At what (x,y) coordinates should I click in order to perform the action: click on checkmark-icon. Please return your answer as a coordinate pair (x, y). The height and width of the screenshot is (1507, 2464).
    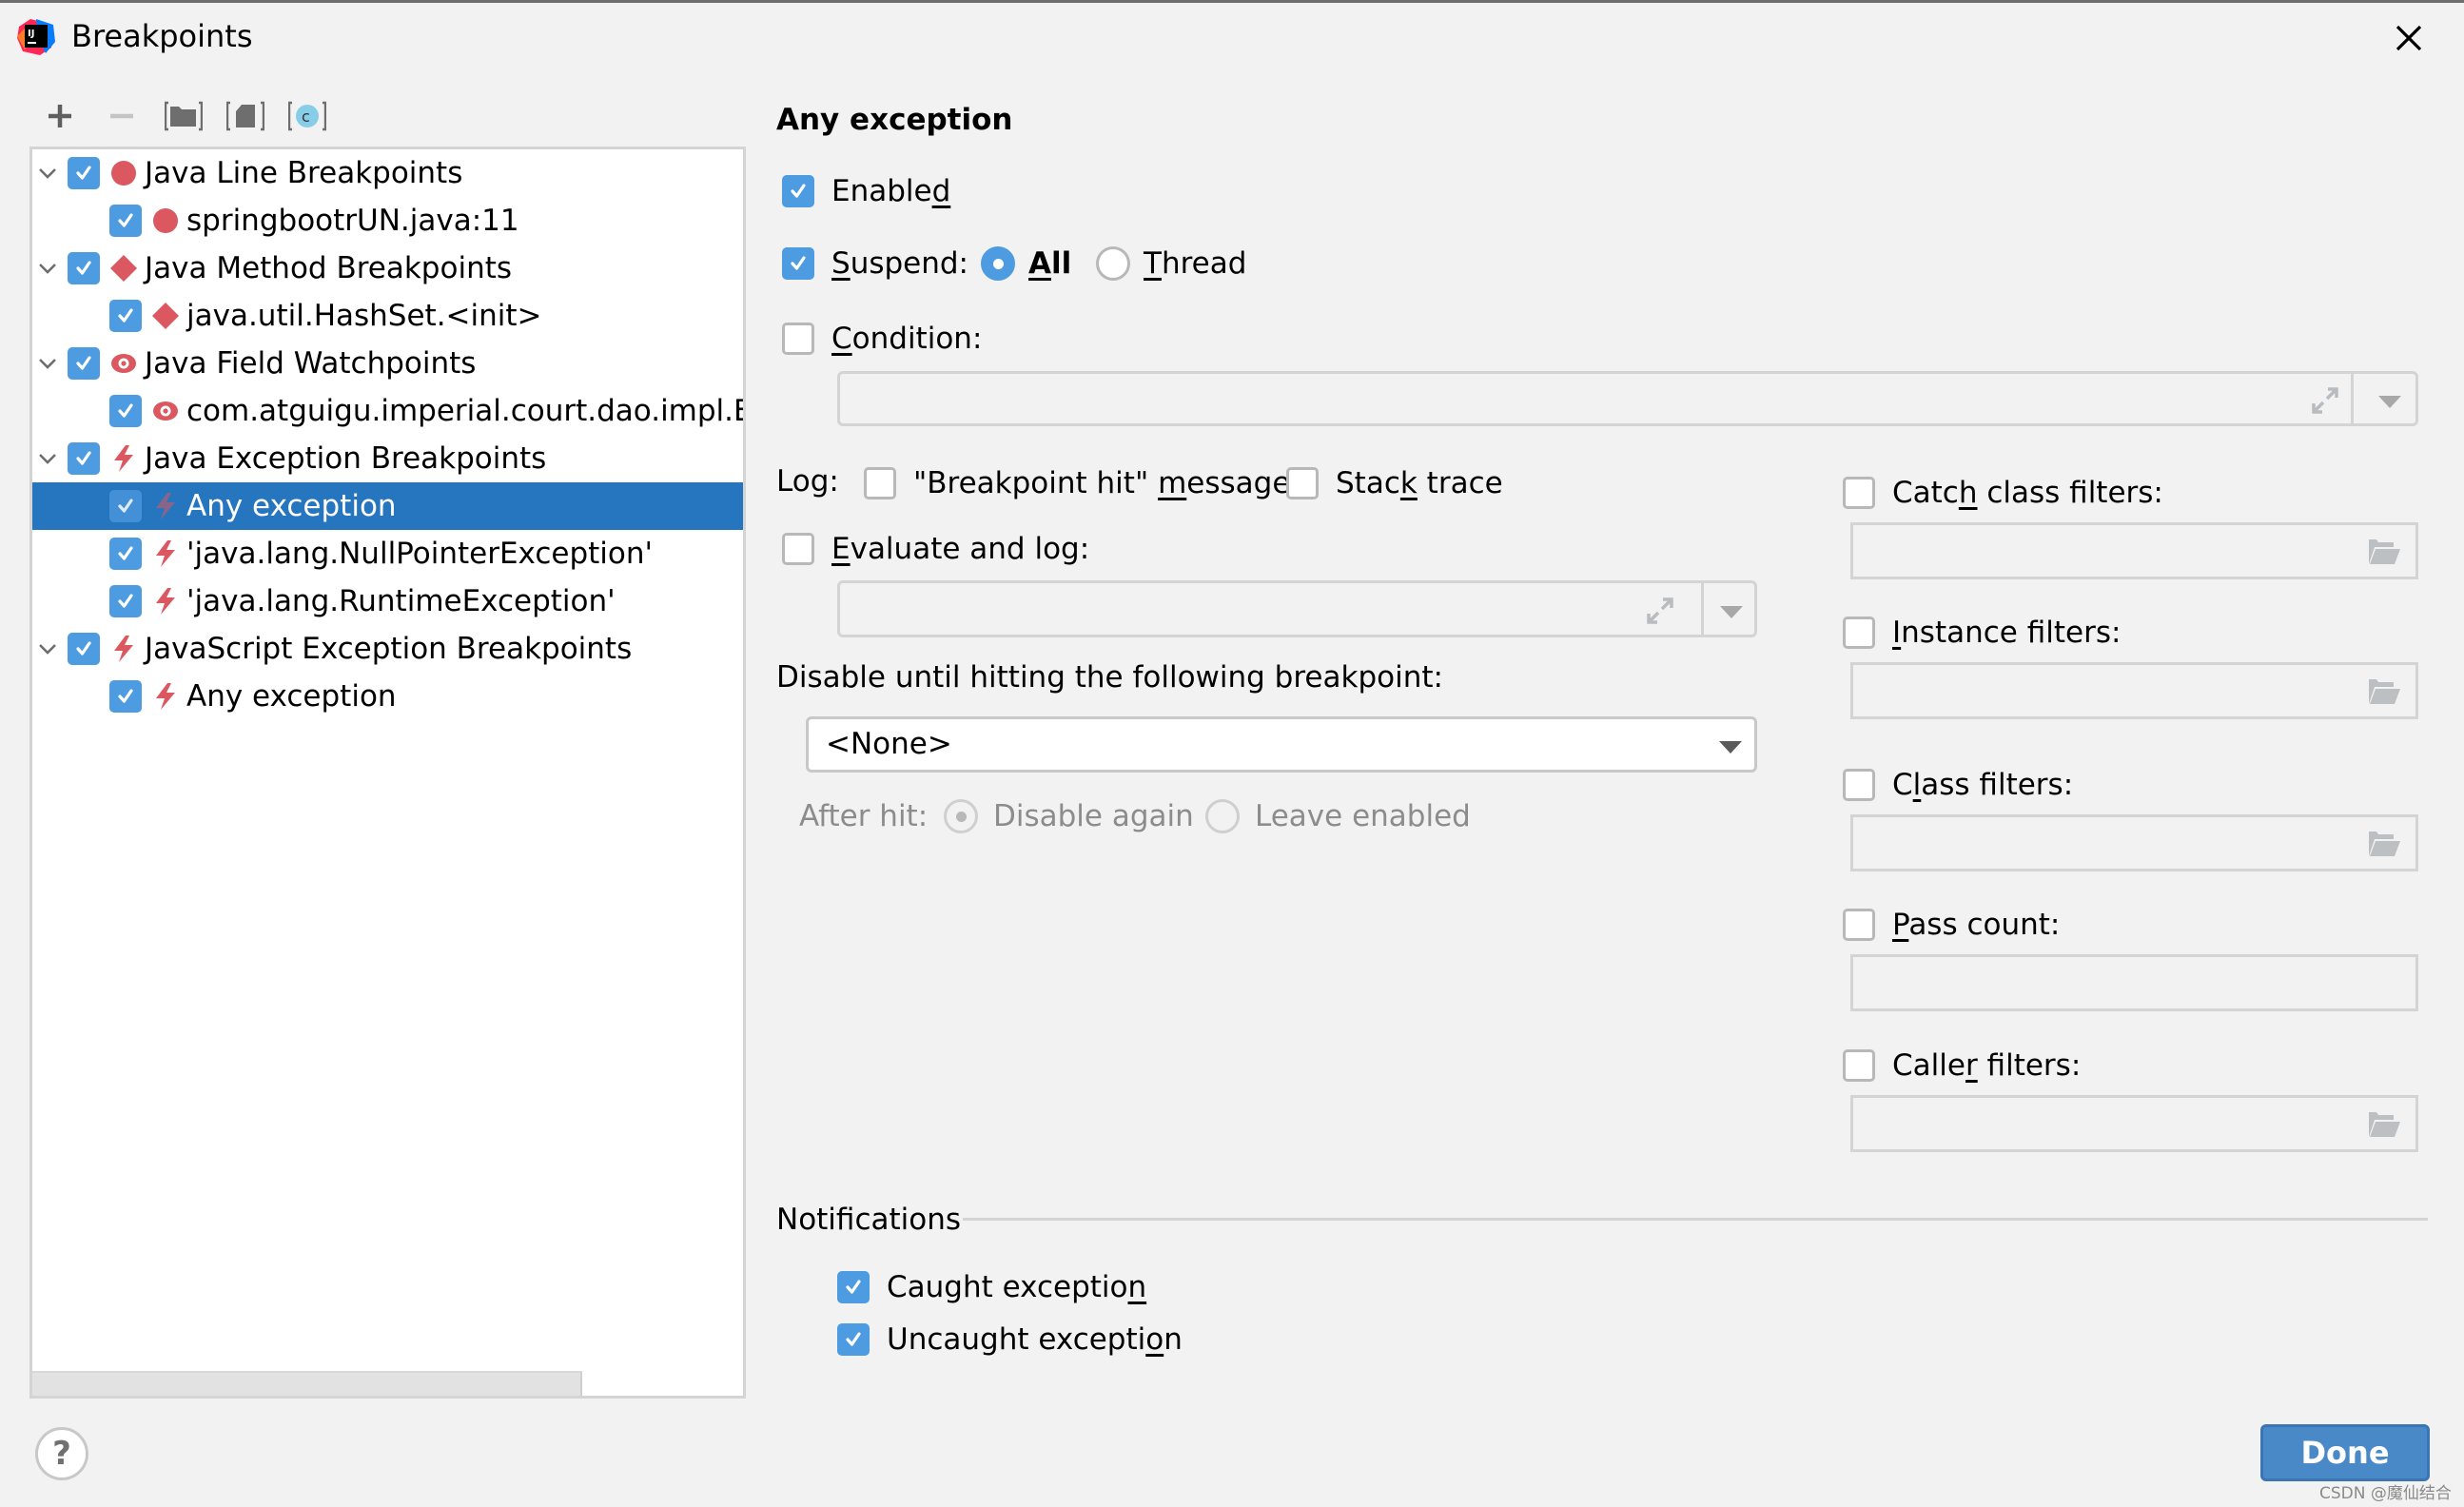
    Looking at the image, I should click on (83, 648).